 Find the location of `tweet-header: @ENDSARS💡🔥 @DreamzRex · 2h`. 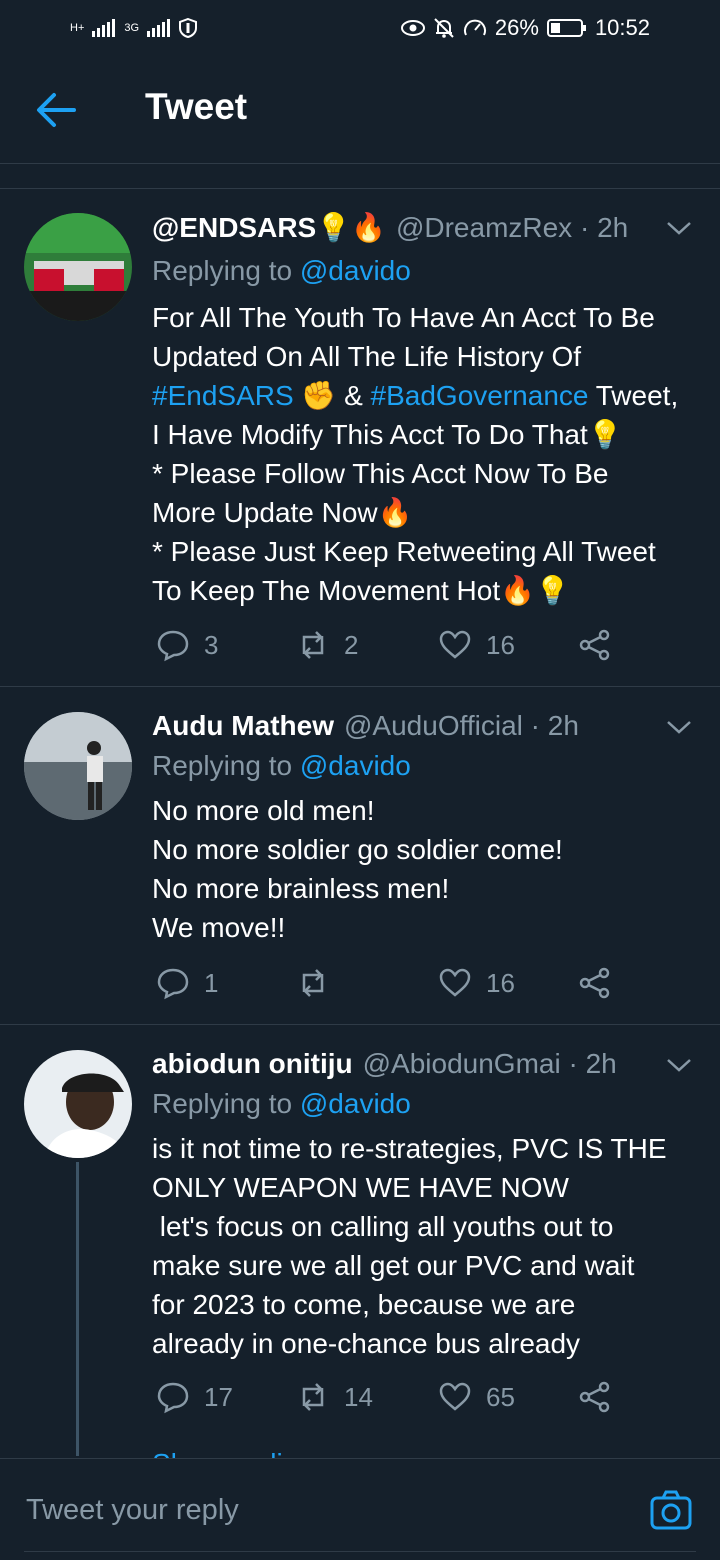

tweet-header: @ENDSARS💡🔥 @DreamzRex · 2h is located at coordinates (406, 227).